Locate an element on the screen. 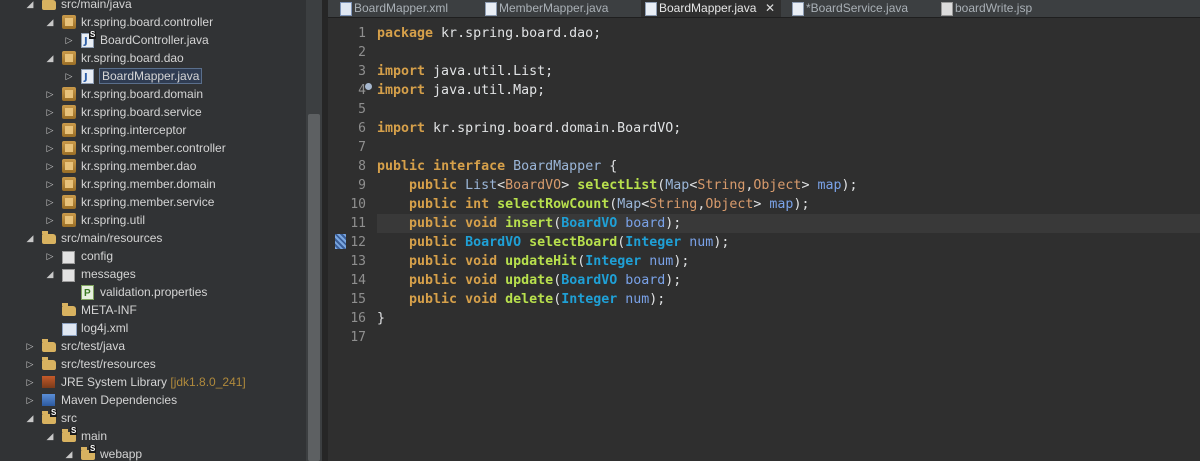 The height and width of the screenshot is (461, 1200). code-line: public void insert(BoardVO board); is located at coordinates (788, 223).